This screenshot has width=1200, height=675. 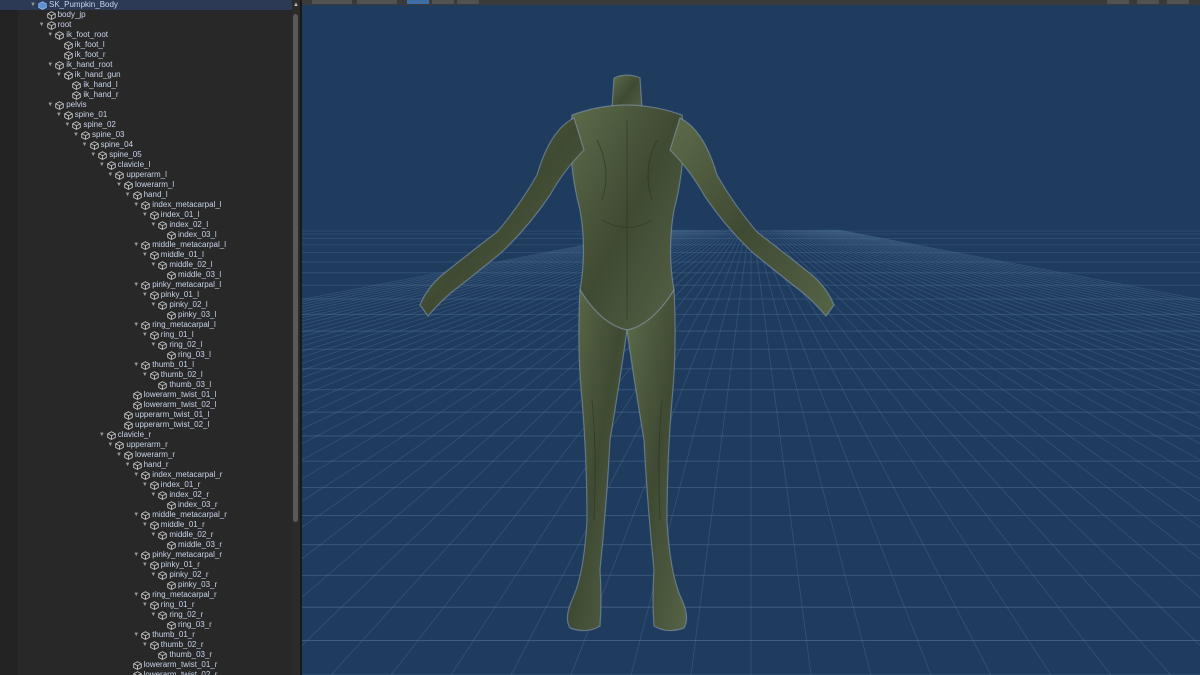 What do you see at coordinates (146, 495) in the screenshot?
I see `hierarchy-row: ▼ index_02_r` at bounding box center [146, 495].